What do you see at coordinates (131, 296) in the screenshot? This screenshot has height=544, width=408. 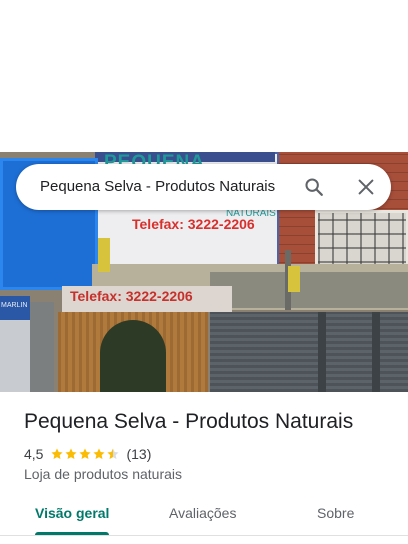 I see `photo-telefax-lower: Telefax: 3222-2206` at bounding box center [131, 296].